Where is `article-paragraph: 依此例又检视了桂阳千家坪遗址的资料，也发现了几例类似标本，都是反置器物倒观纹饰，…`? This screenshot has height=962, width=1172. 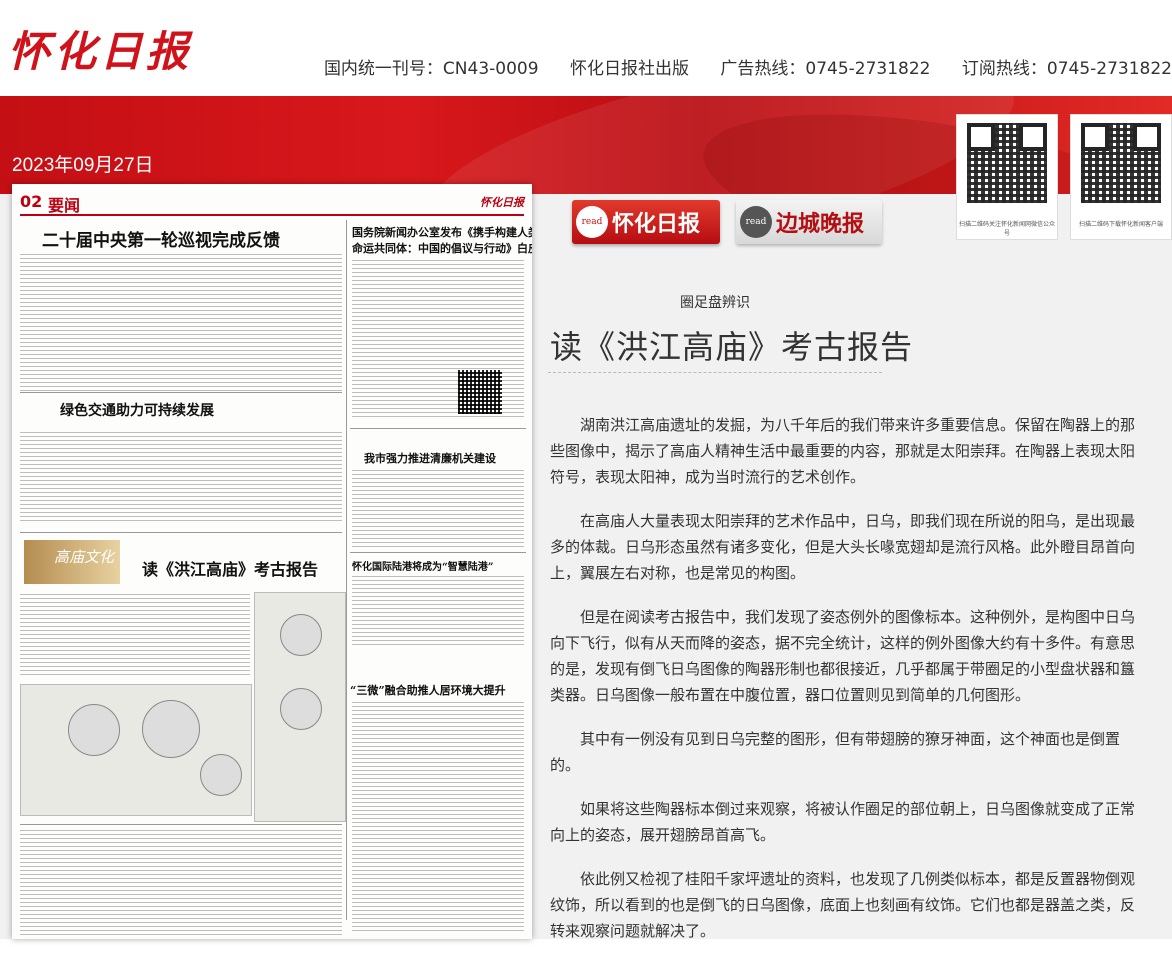 article-paragraph: 依此例又检视了桂阳千家坪遗址的资料，也发现了几例类似标本，都是反置器物倒观纹饰，… is located at coordinates (843, 905).